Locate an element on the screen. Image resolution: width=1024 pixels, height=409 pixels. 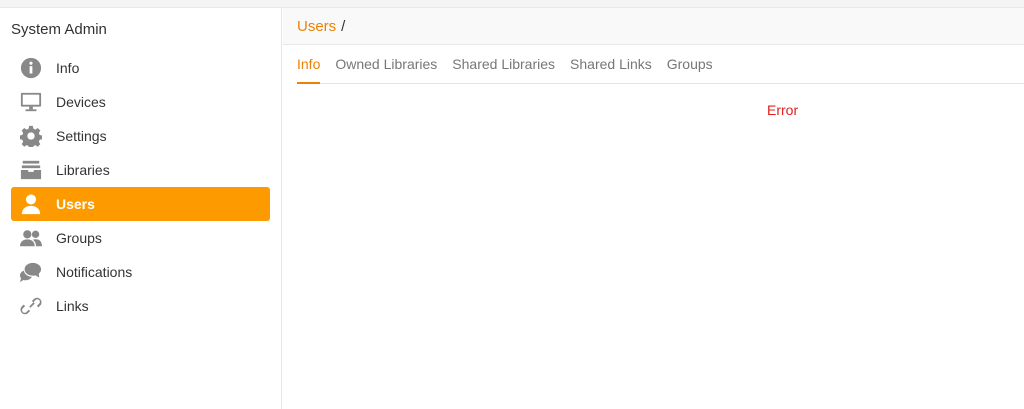
sidebar-item-label: Settings is located at coordinates (81, 136).